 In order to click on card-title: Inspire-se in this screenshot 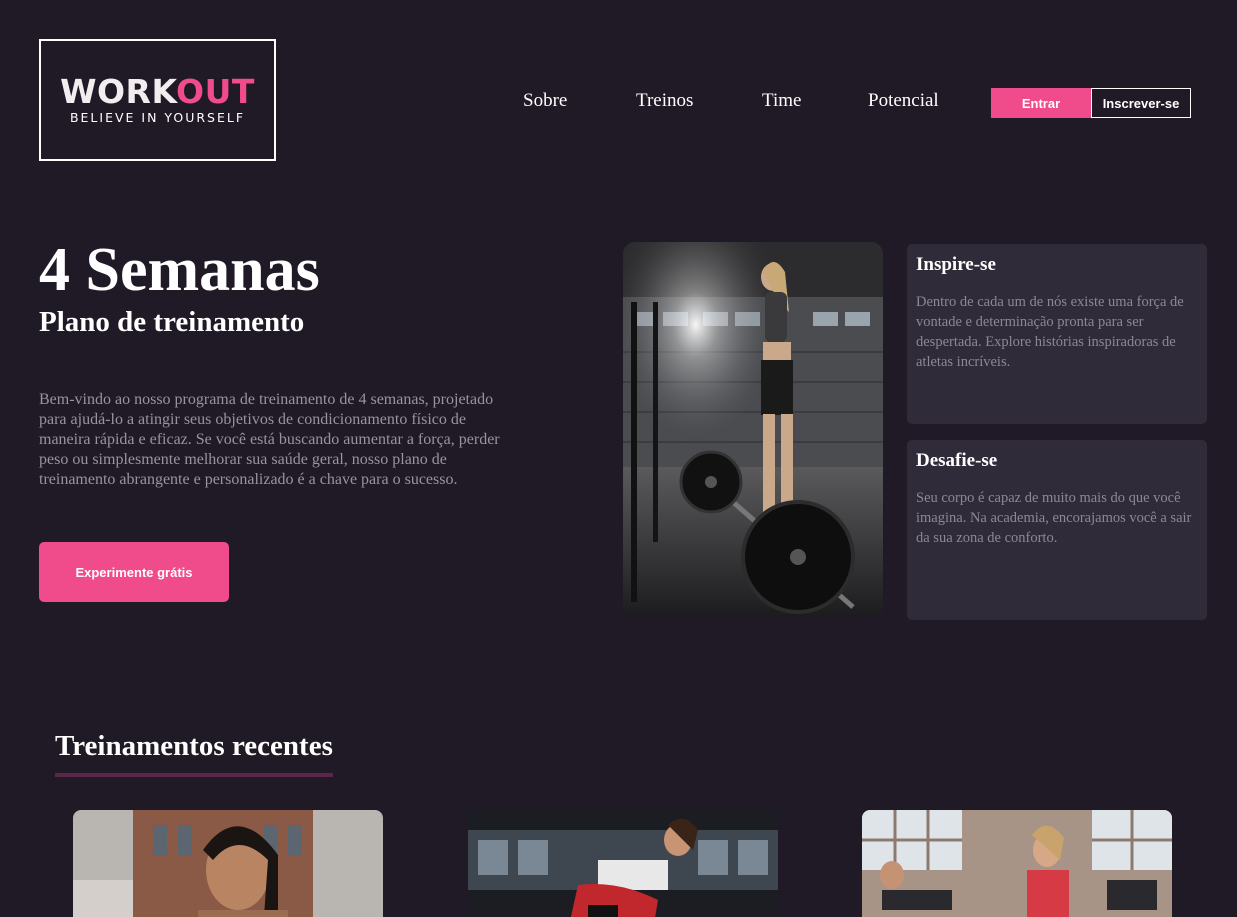, I will do `click(956, 264)`.